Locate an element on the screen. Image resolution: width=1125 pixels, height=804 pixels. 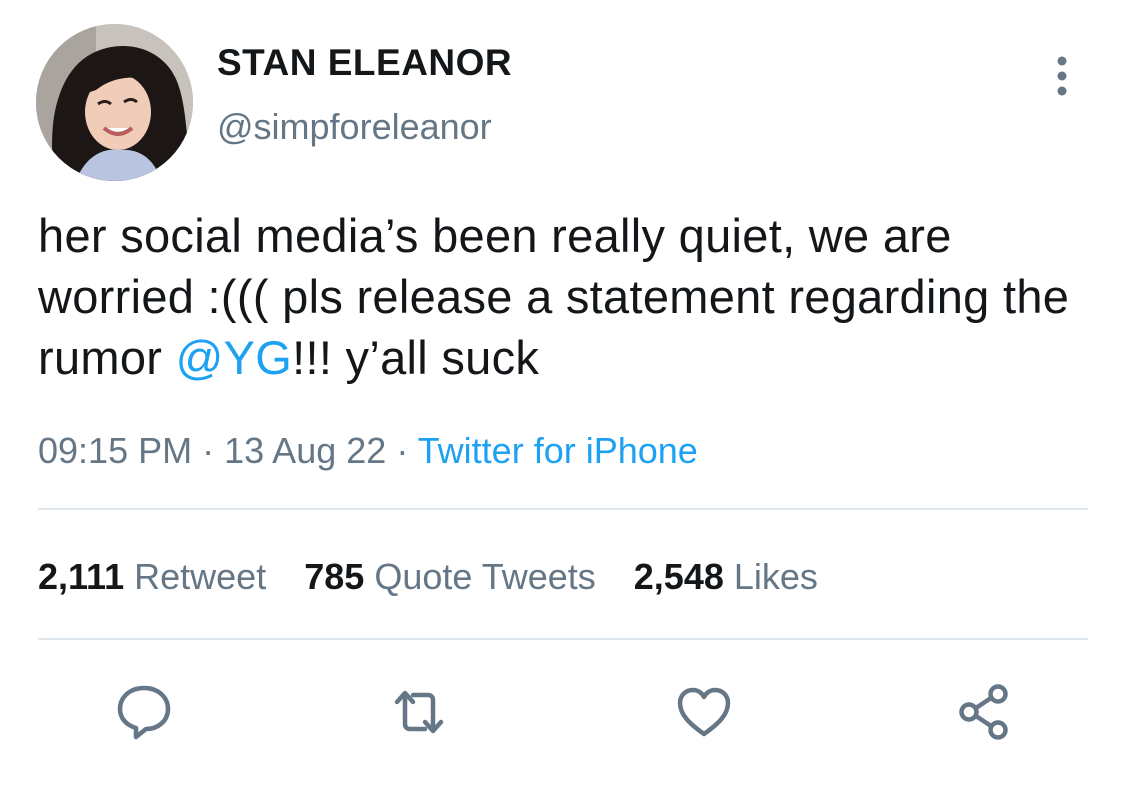
reply-icon is located at coordinates (144, 712).